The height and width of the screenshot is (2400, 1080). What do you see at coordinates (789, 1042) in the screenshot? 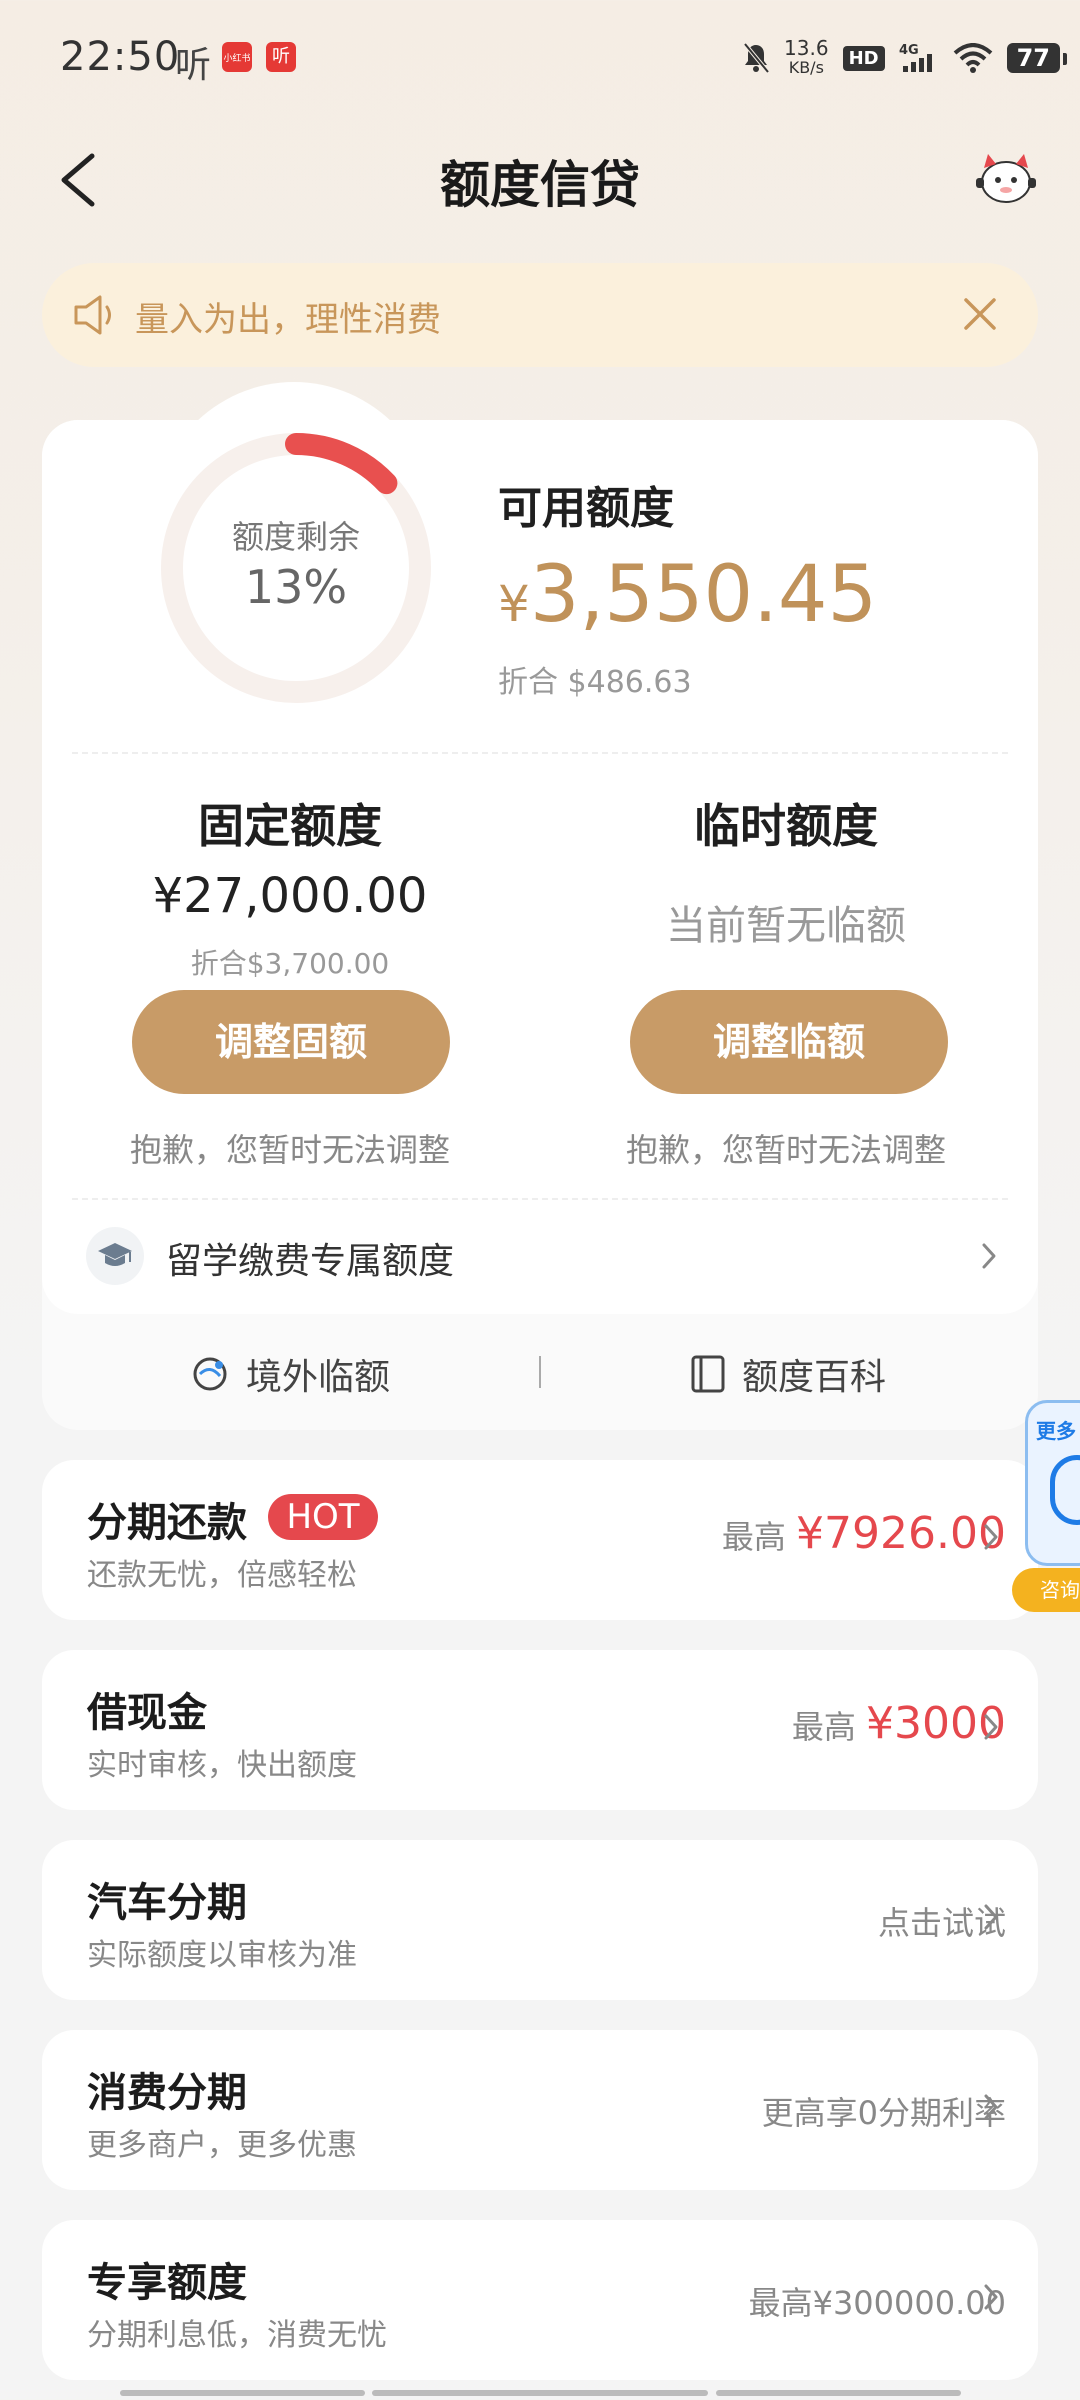
I see `adjust-temp-button: 调整临额` at bounding box center [789, 1042].